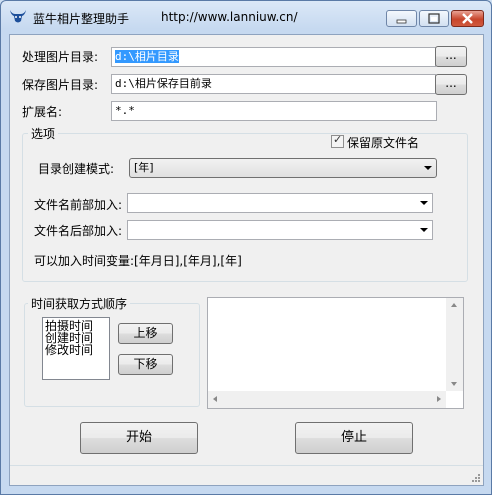 This screenshot has height=495, width=492. I want to click on maximize-button, so click(434, 18).